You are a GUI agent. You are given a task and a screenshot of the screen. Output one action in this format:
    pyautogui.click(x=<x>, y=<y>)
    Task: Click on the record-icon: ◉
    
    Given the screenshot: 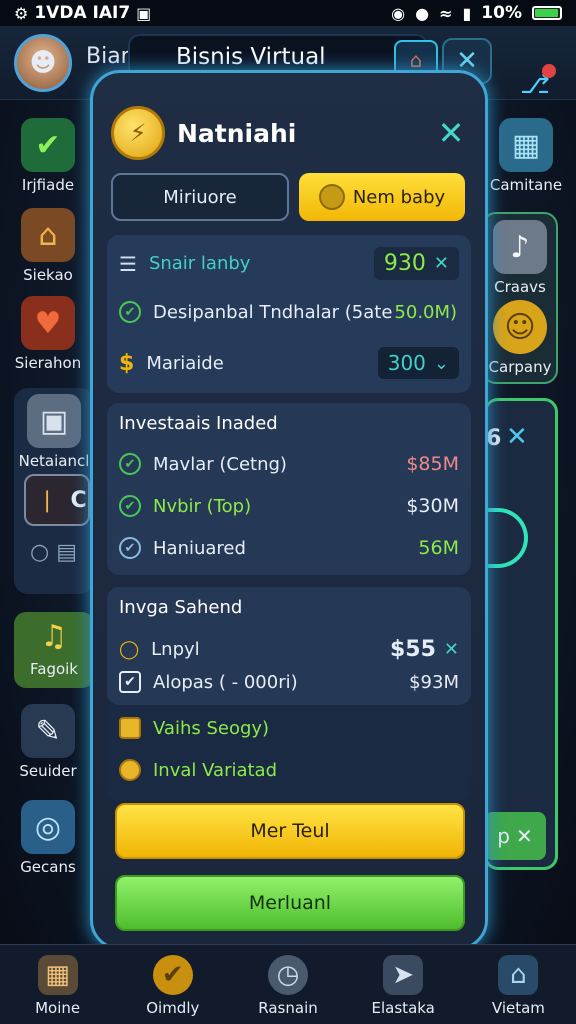 What is the action you would take?
    pyautogui.click(x=398, y=13)
    